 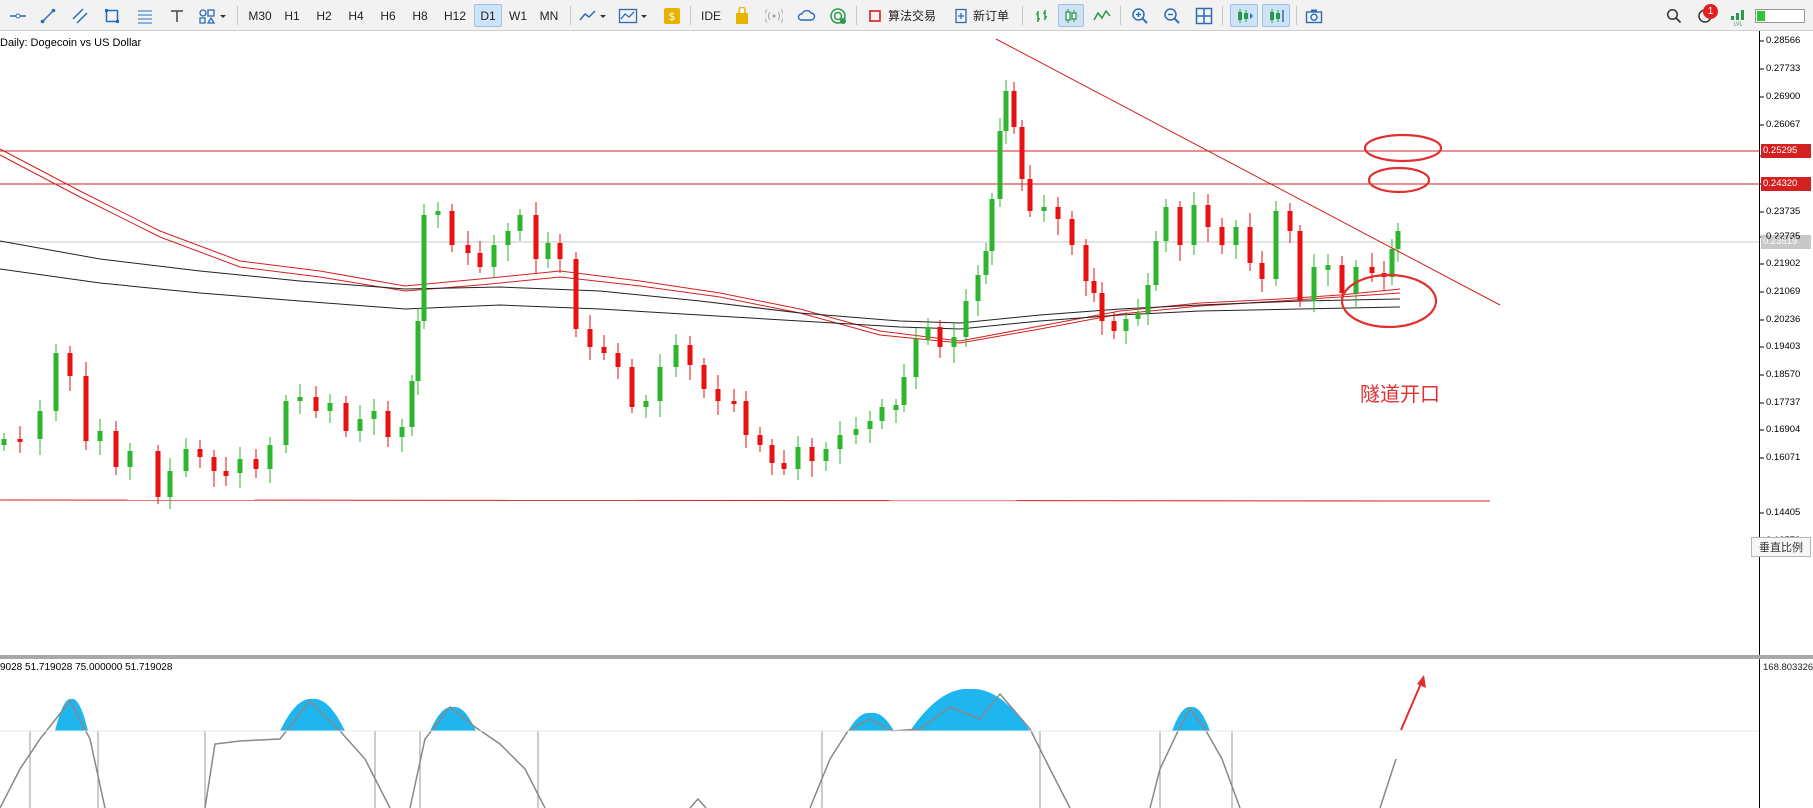 I want to click on crosshair-line-icon, so click(x=18, y=15).